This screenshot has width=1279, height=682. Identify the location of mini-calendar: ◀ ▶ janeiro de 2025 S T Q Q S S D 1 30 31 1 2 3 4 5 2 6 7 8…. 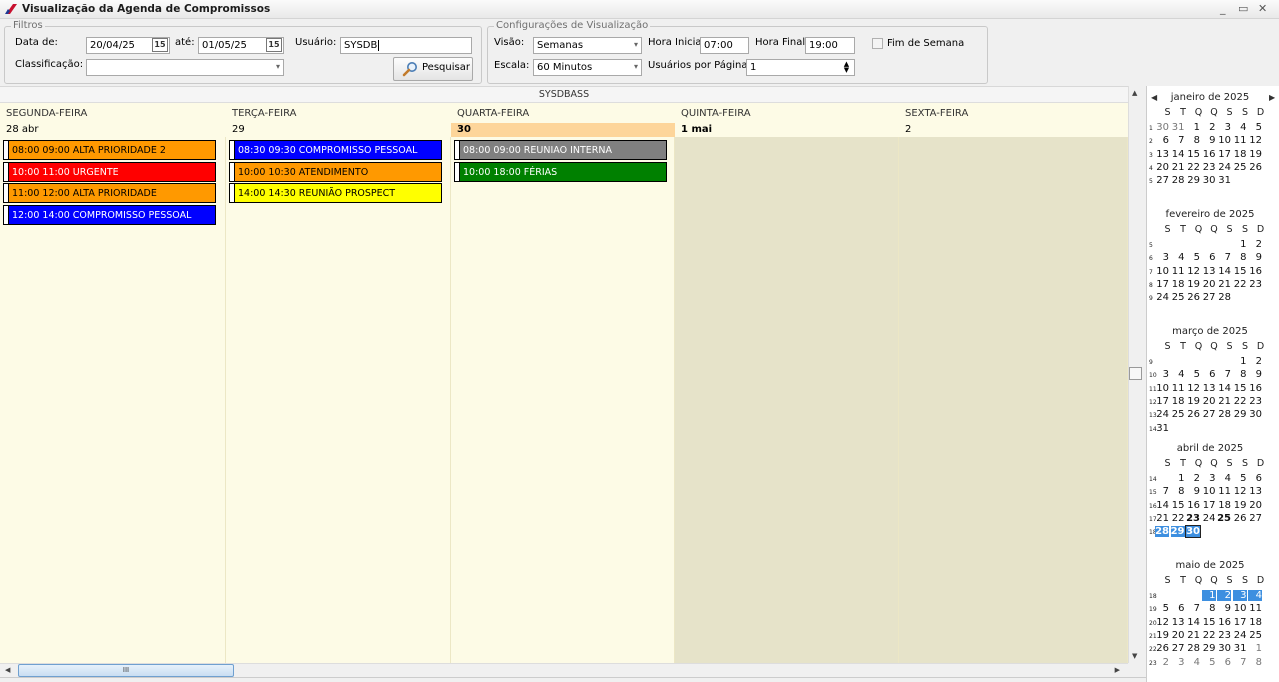
(1212, 384).